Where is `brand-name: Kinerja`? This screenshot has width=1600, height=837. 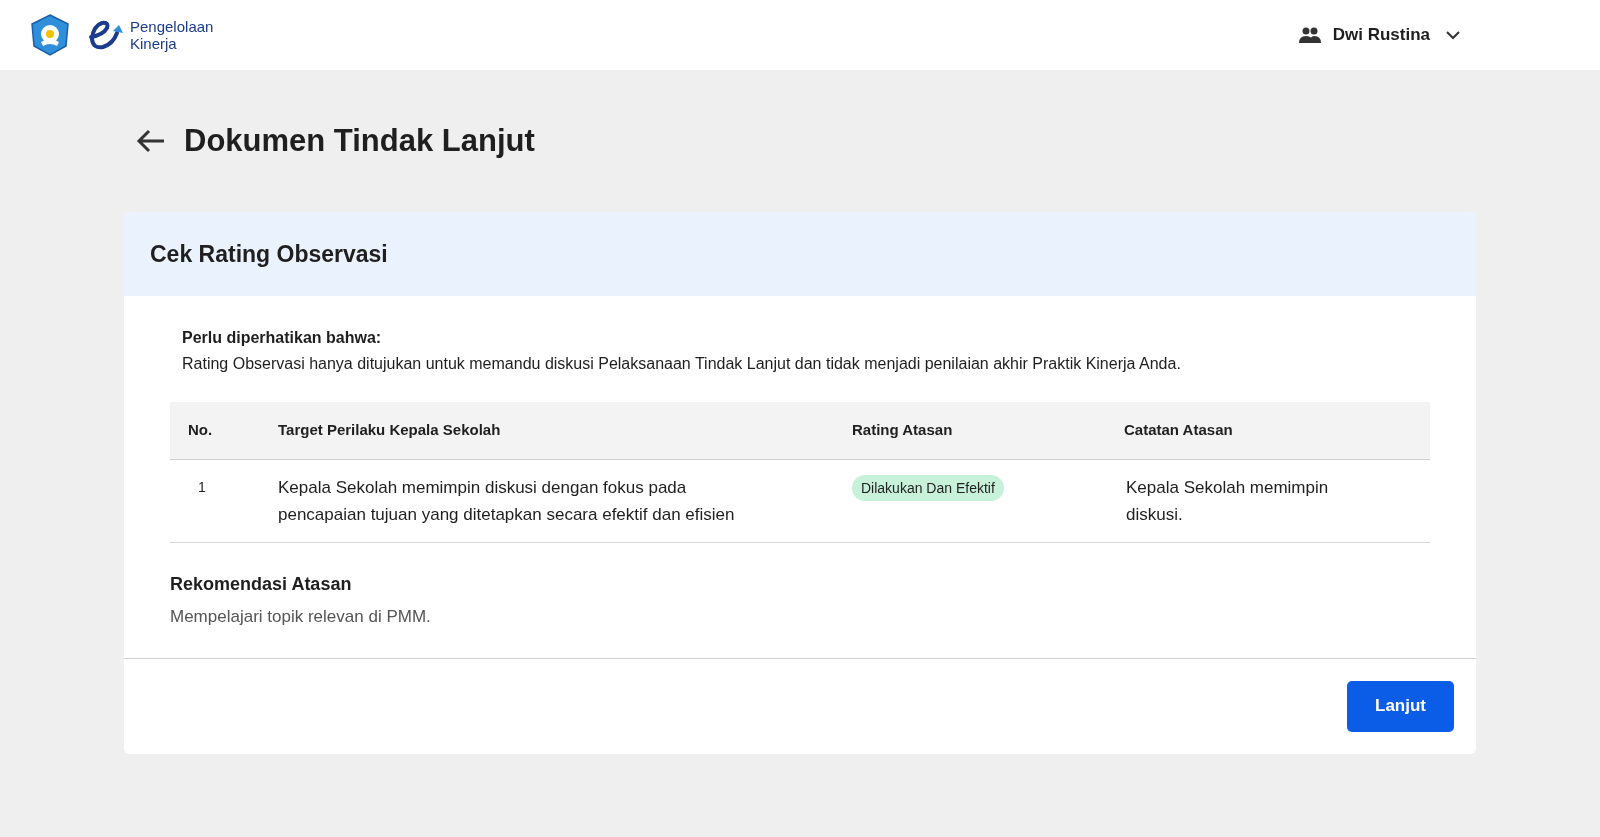 brand-name: Kinerja is located at coordinates (154, 43).